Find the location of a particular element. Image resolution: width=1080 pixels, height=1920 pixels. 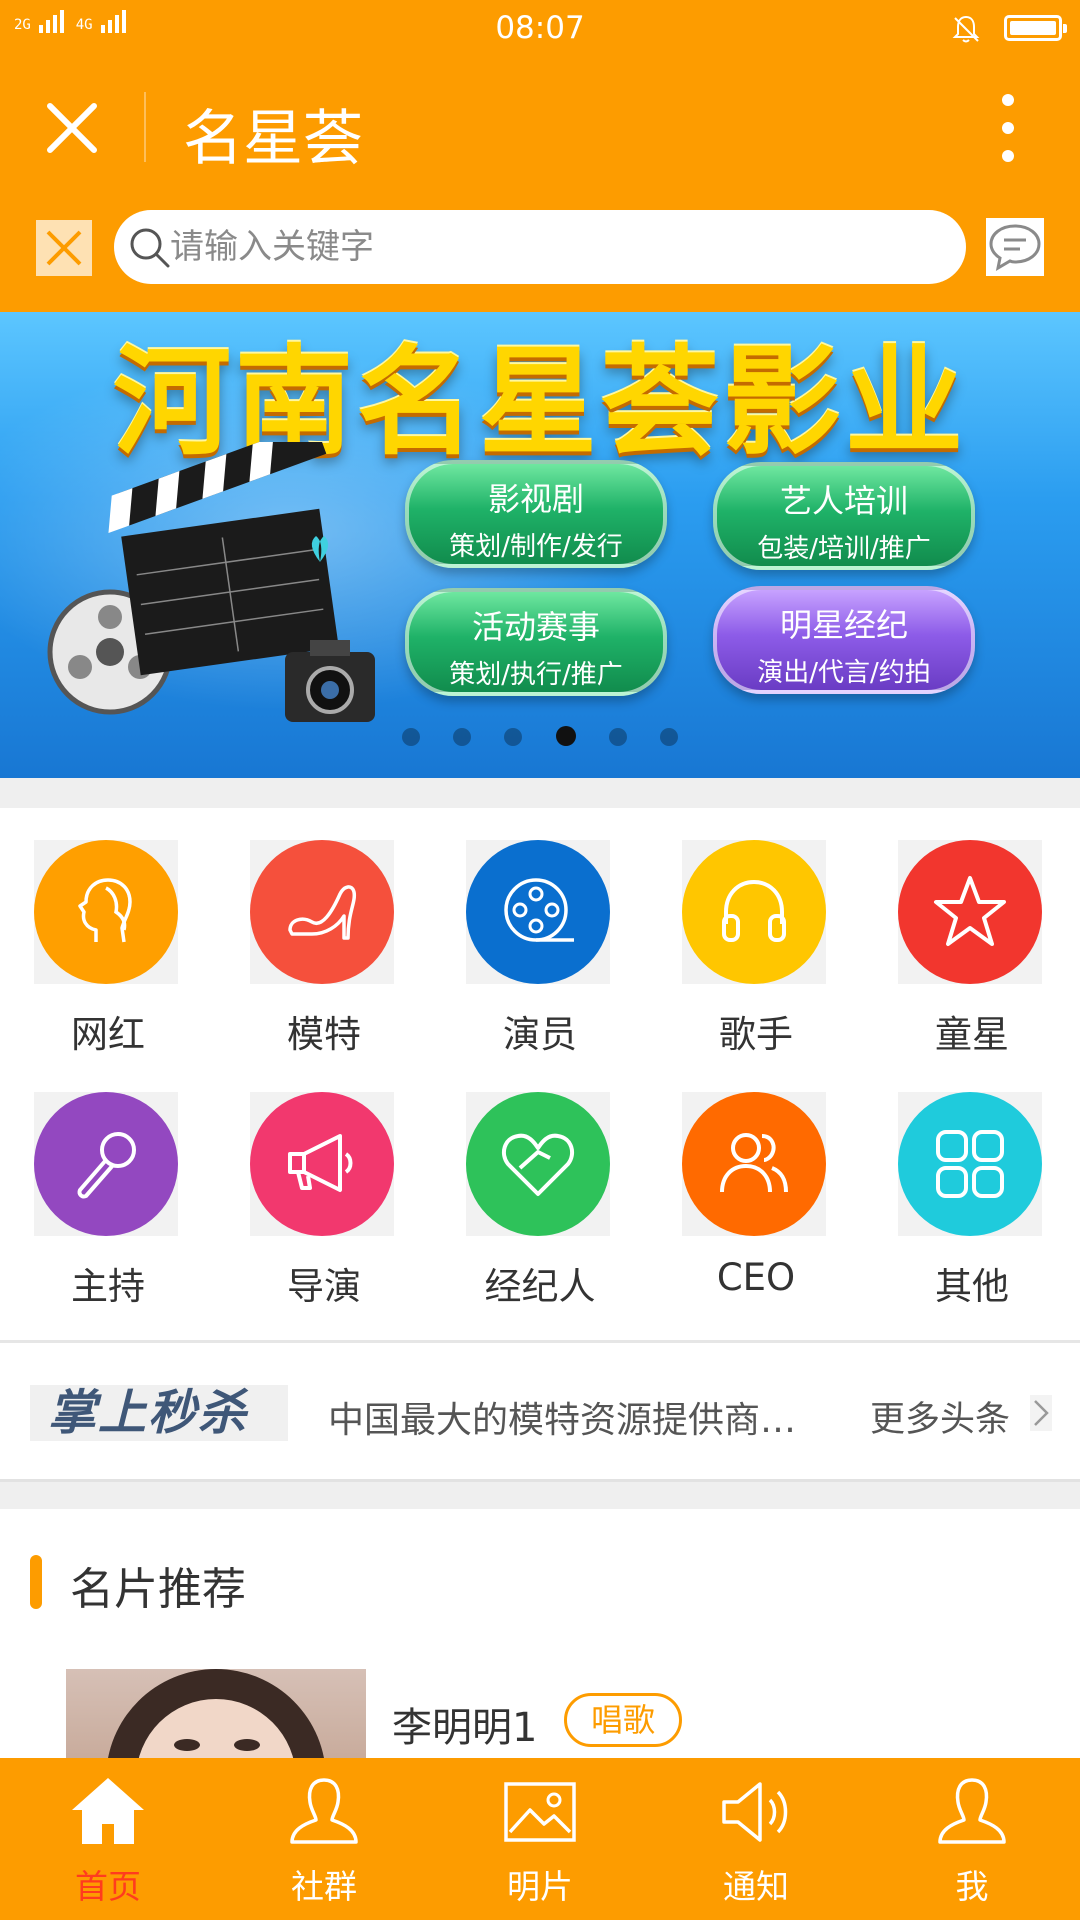

chat-bubble-icon is located at coordinates (1015, 247).